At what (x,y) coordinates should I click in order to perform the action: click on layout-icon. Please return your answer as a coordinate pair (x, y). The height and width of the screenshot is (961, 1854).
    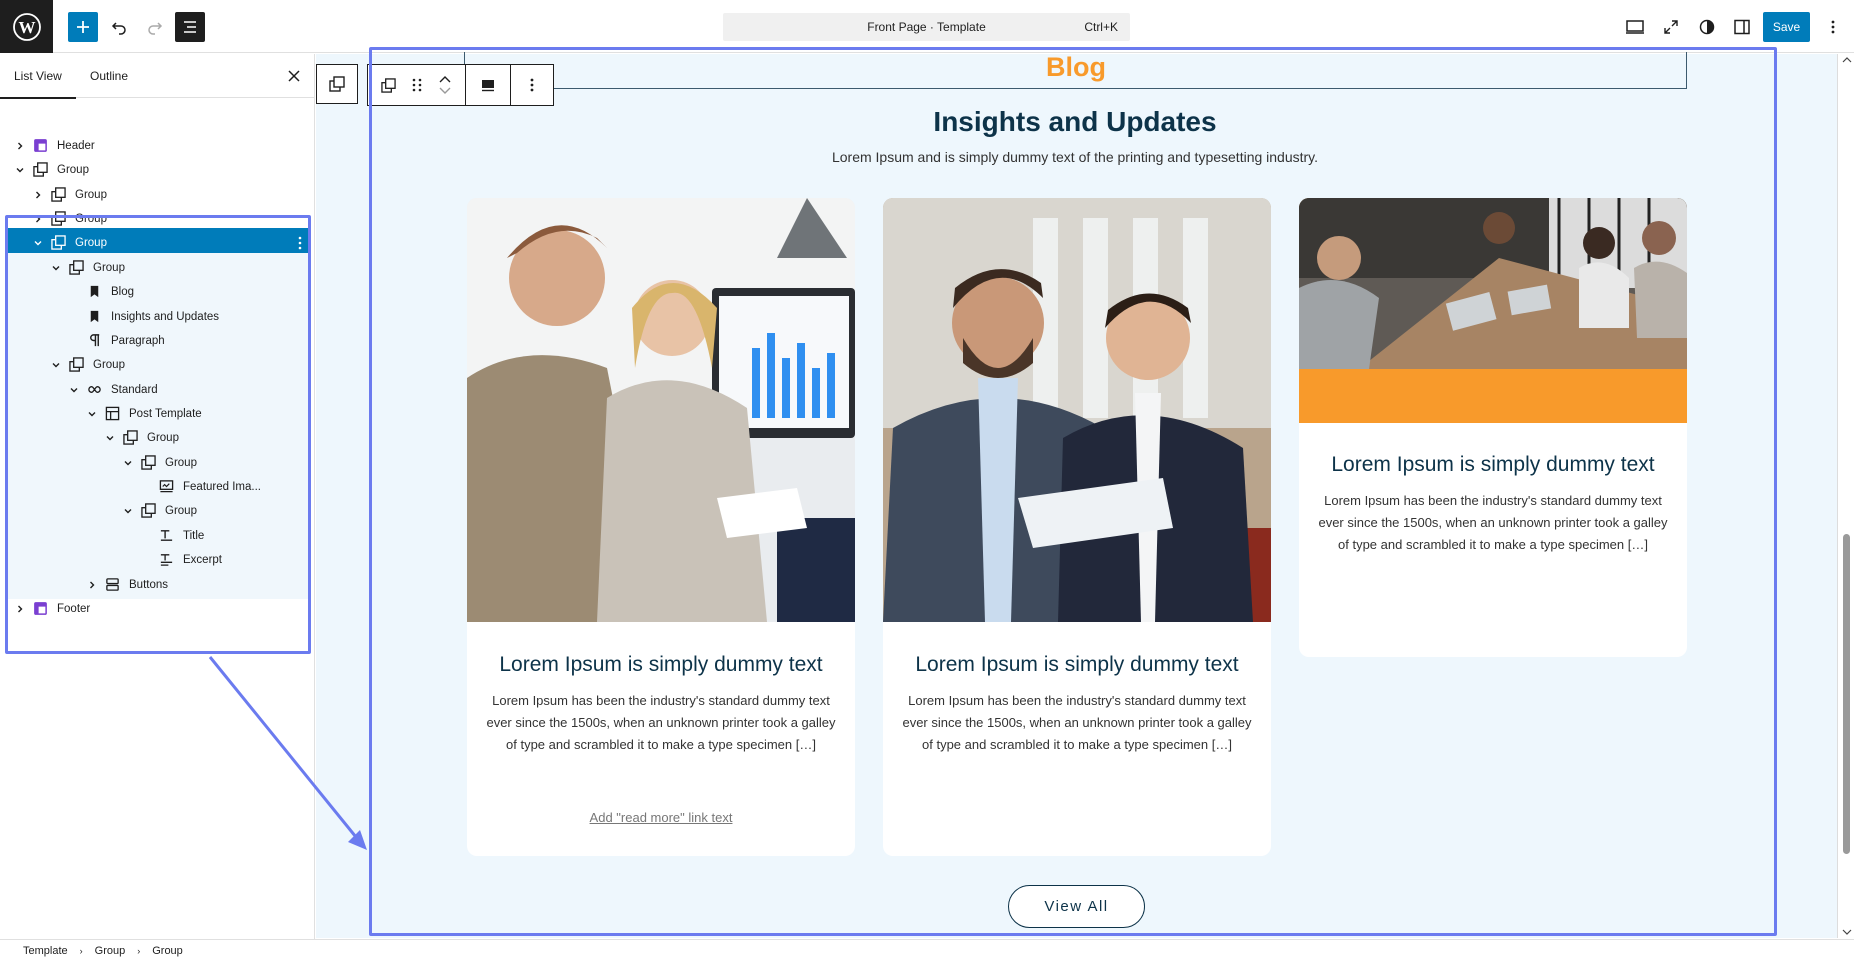
    Looking at the image, I should click on (112, 414).